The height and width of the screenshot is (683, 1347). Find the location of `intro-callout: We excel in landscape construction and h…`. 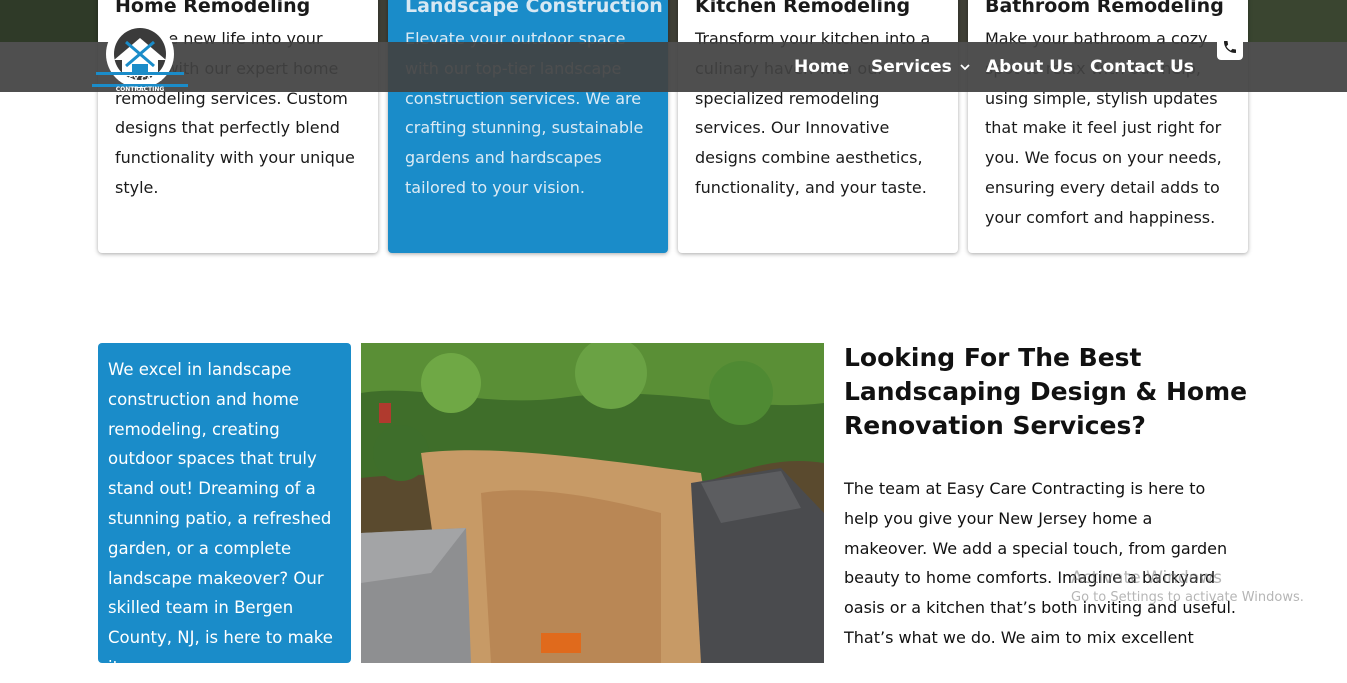

intro-callout: We excel in landscape construction and h… is located at coordinates (224, 510).